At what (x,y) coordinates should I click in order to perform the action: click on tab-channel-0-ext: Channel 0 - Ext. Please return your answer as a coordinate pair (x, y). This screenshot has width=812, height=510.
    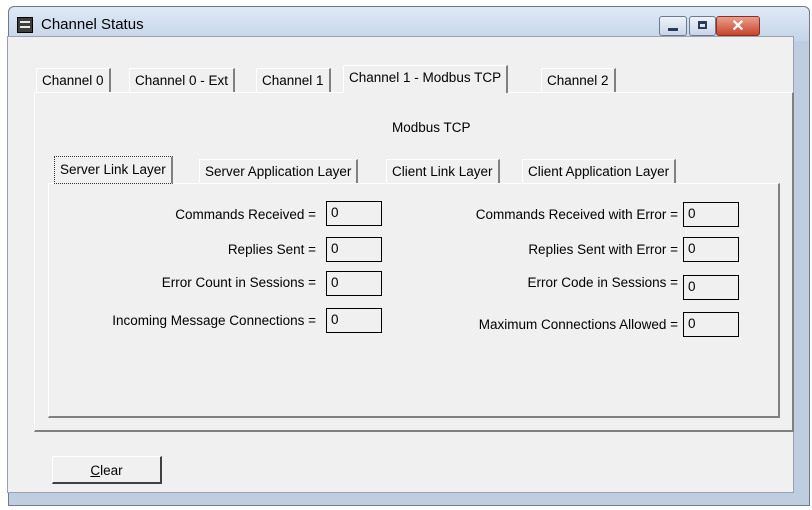
    Looking at the image, I should click on (182, 80).